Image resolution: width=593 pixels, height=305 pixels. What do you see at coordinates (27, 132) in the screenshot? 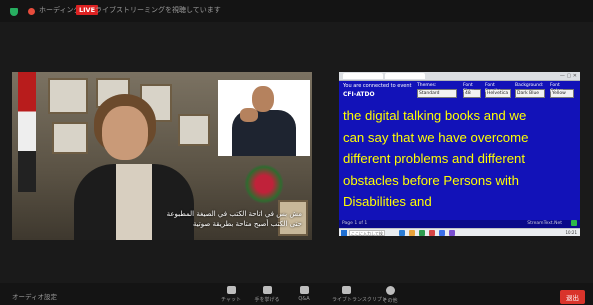
I see `egypt-flag` at bounding box center [27, 132].